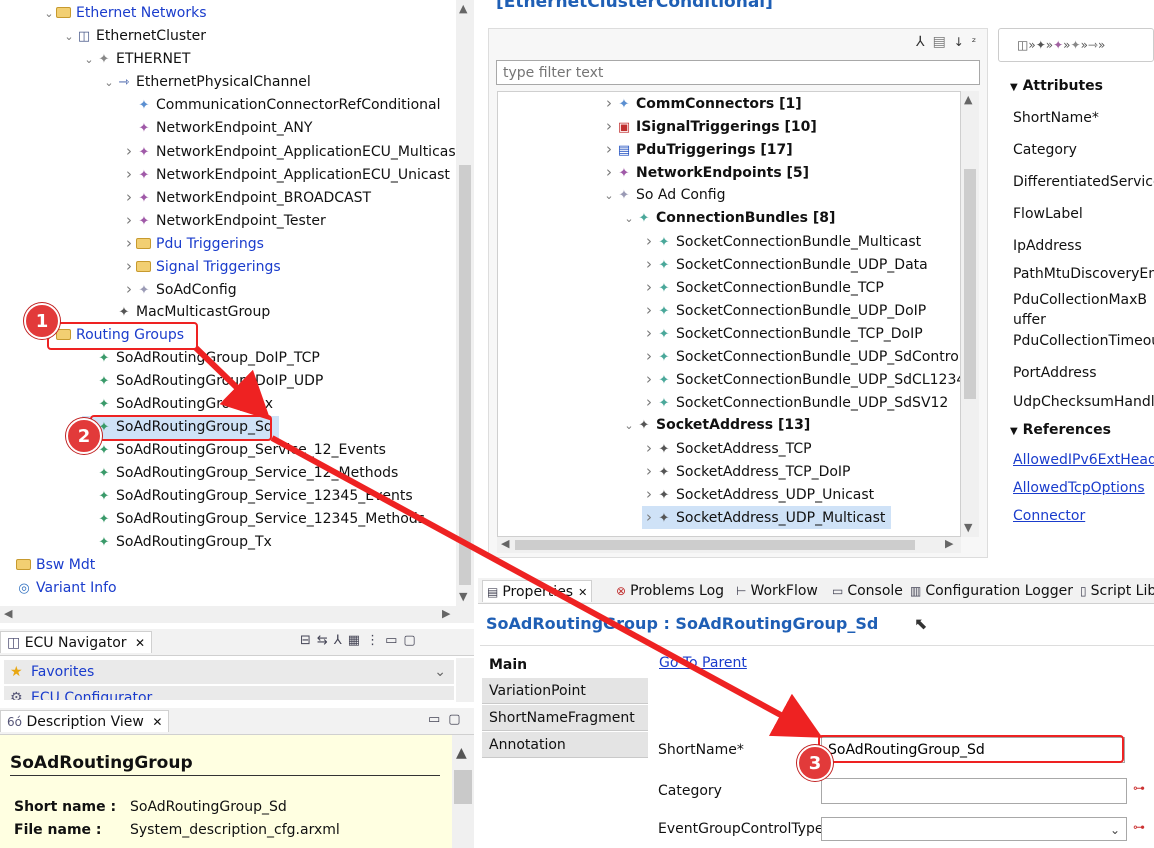 The width and height of the screenshot is (1154, 848). Describe the element at coordinates (84, 436) in the screenshot. I see `step-marker-2: 2` at that location.